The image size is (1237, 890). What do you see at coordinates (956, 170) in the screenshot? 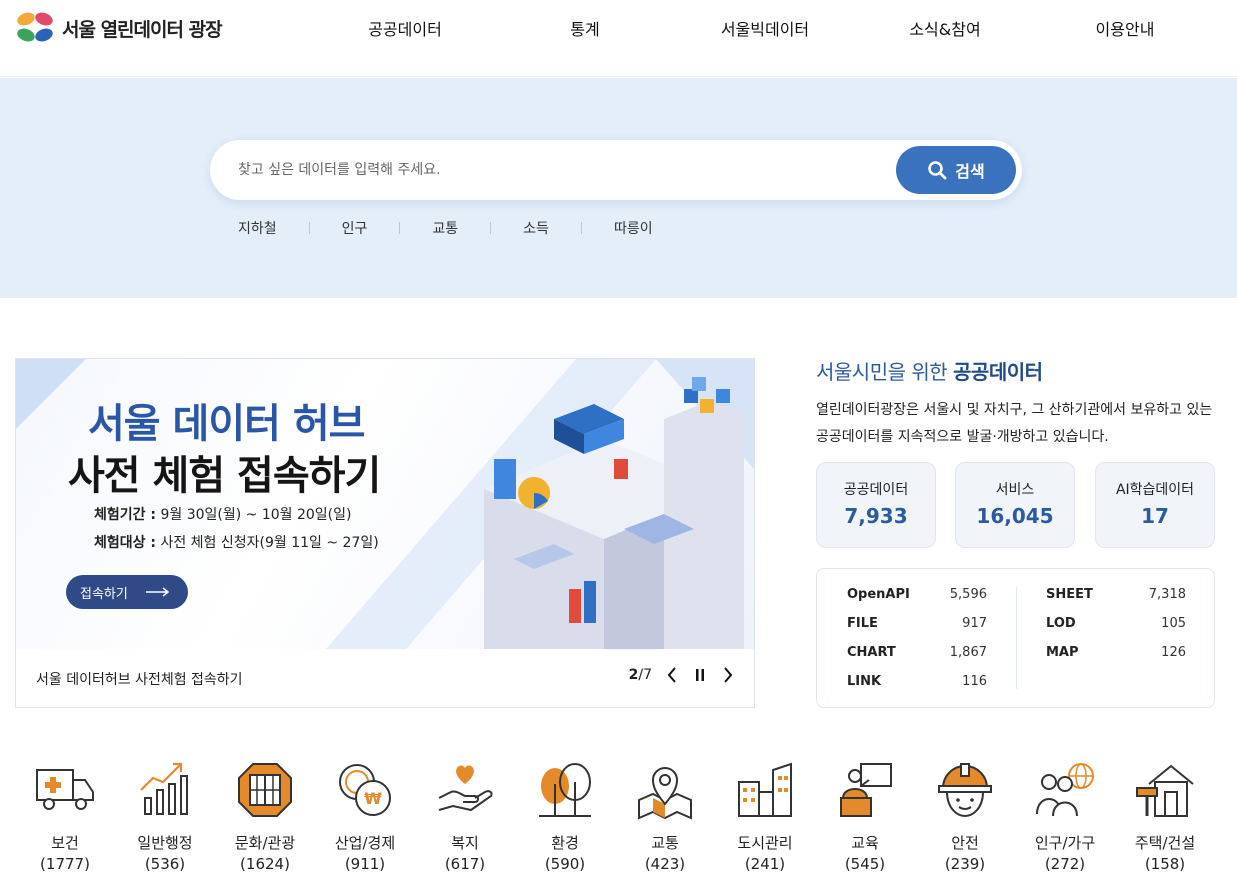
I see `search-button: 검색` at bounding box center [956, 170].